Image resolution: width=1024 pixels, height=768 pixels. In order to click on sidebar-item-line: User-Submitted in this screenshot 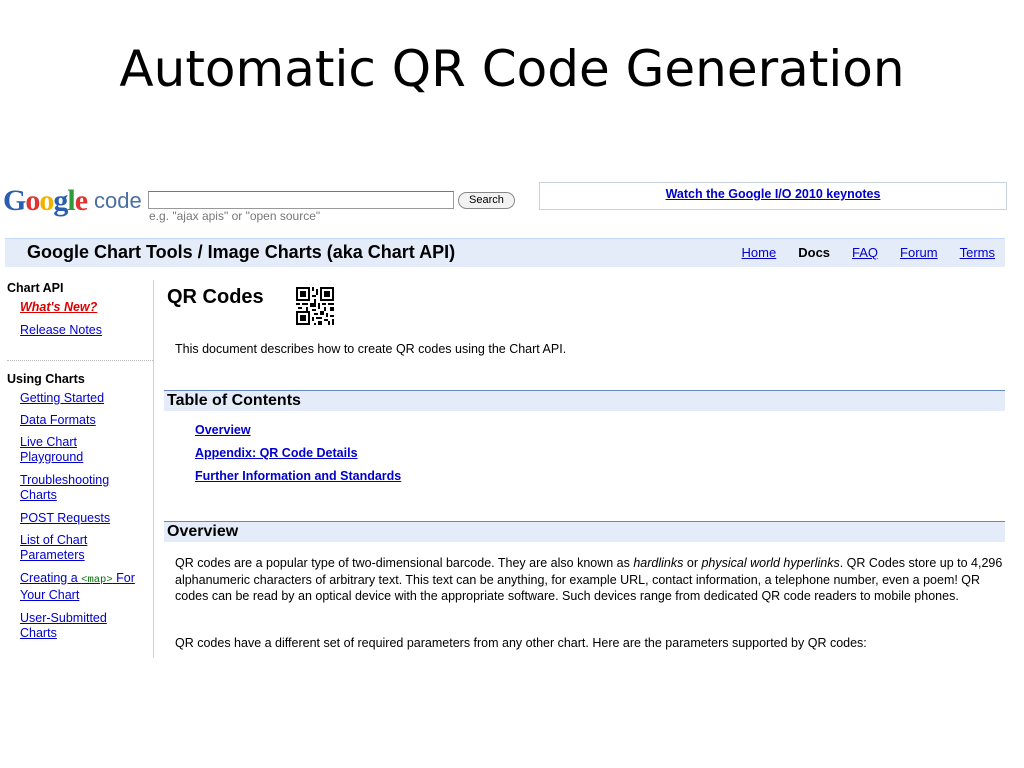, I will do `click(63, 618)`.